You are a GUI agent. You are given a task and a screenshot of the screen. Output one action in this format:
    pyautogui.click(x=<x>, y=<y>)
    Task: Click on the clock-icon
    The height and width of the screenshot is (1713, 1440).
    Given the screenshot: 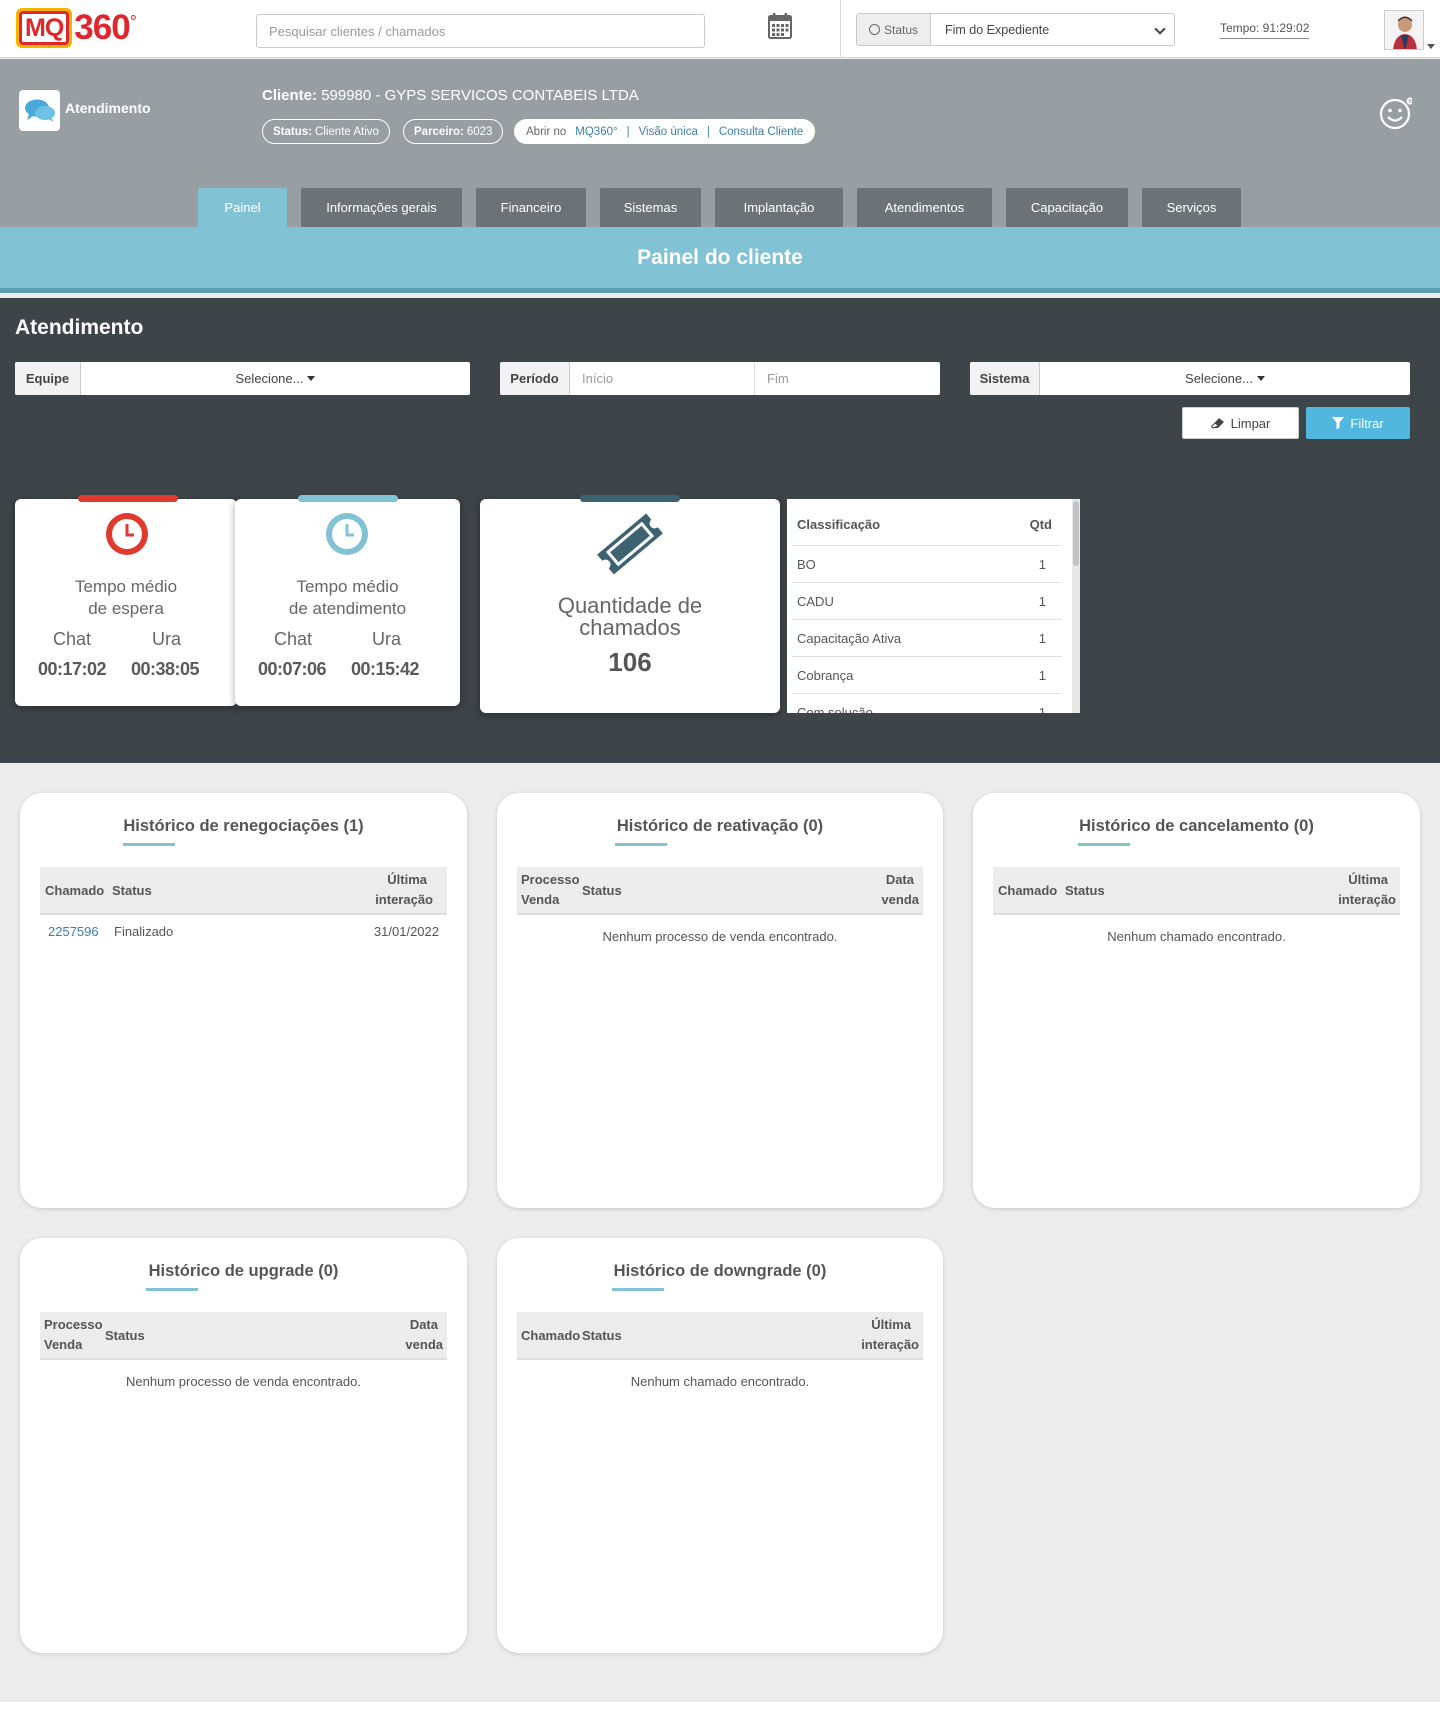 What is the action you would take?
    pyautogui.click(x=127, y=534)
    